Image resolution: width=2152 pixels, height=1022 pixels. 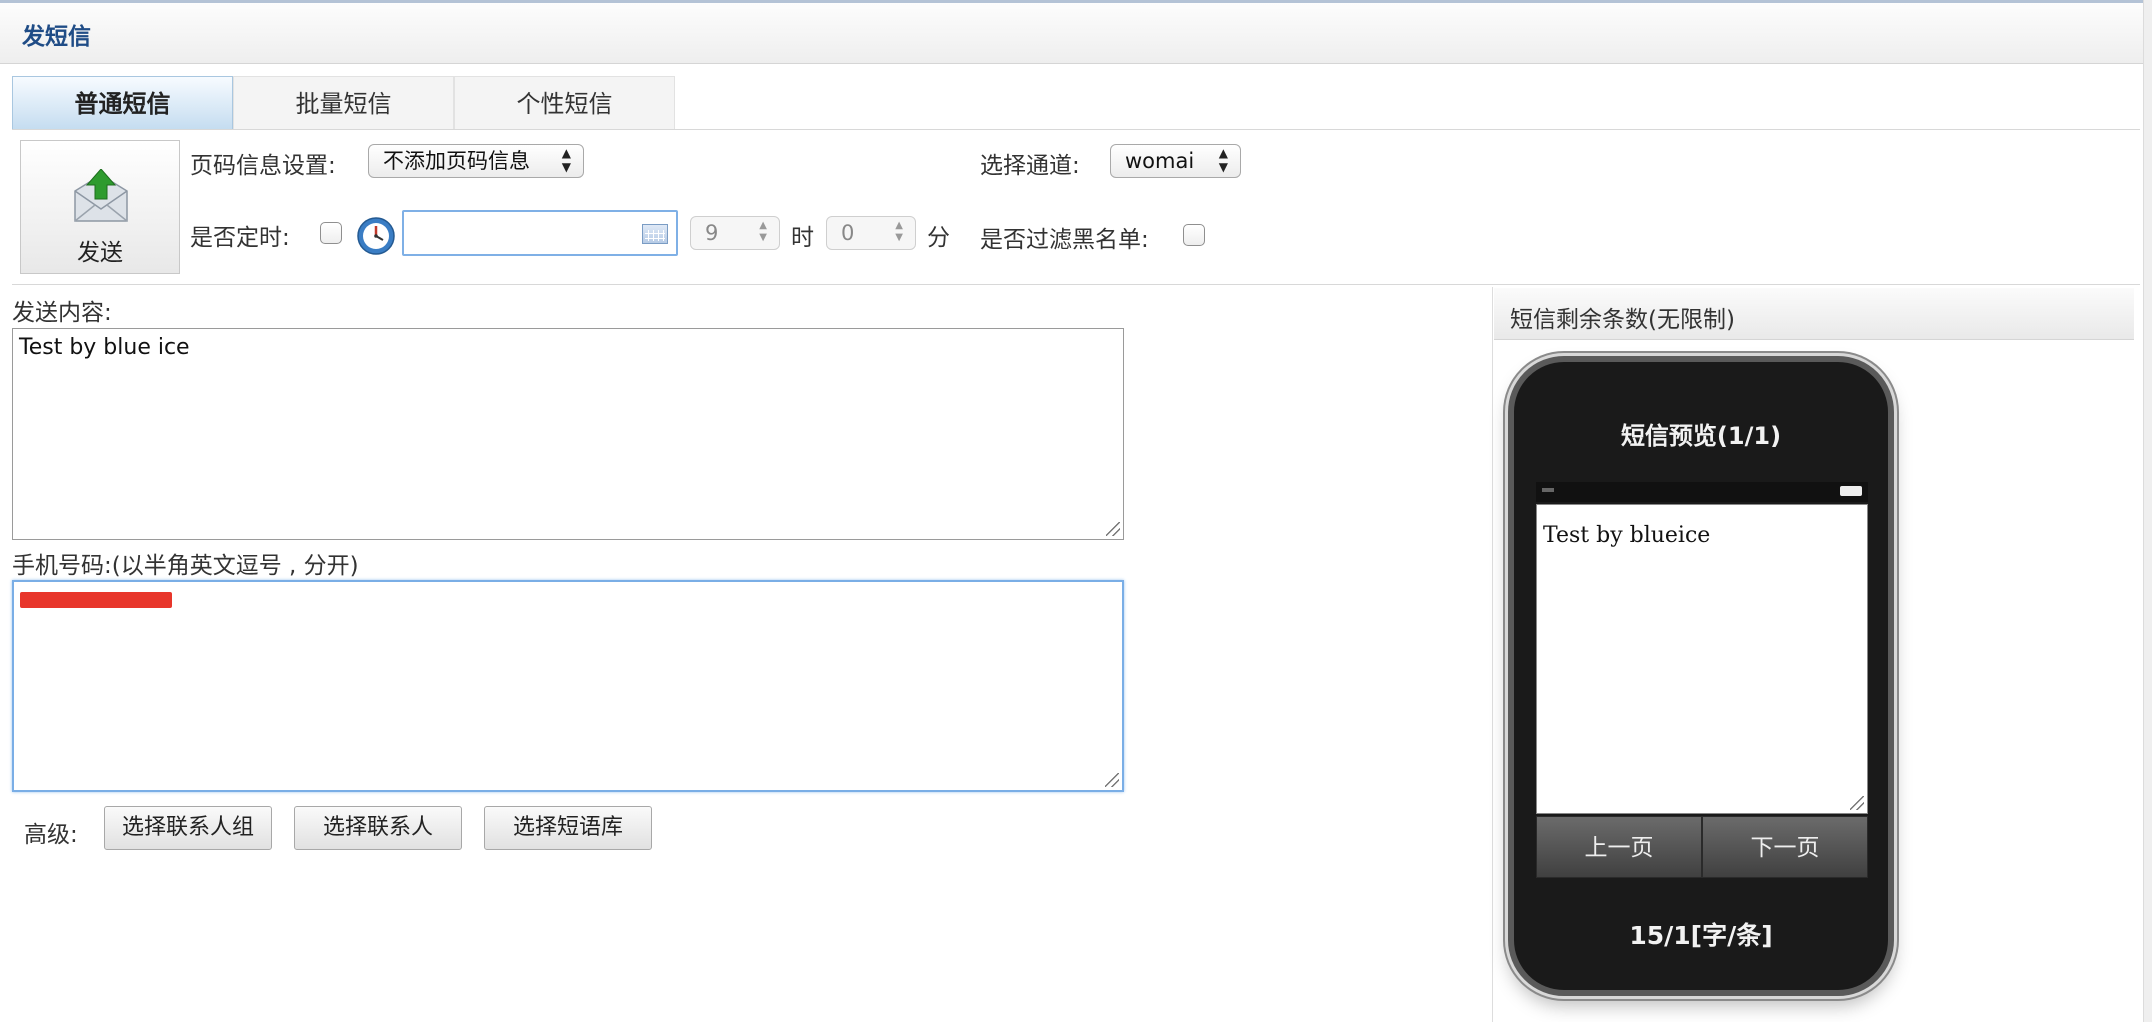 I want to click on preview-text: Test by blueice, so click(x=1627, y=535).